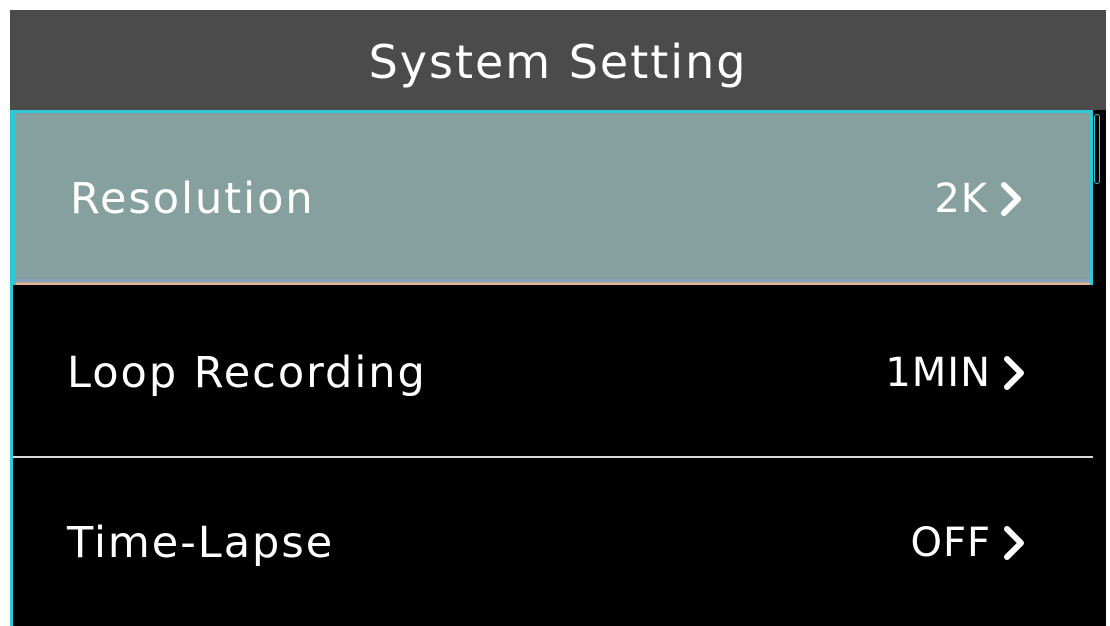  Describe the element at coordinates (1097, 368) in the screenshot. I see `scrollbar` at that location.